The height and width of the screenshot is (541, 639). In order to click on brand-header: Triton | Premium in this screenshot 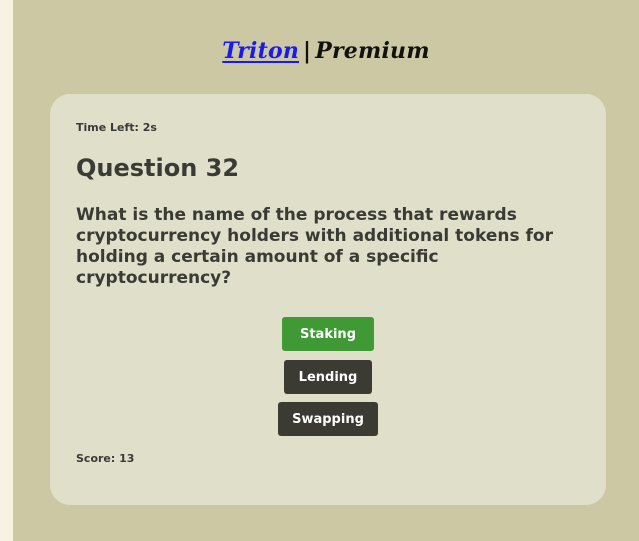, I will do `click(326, 51)`.